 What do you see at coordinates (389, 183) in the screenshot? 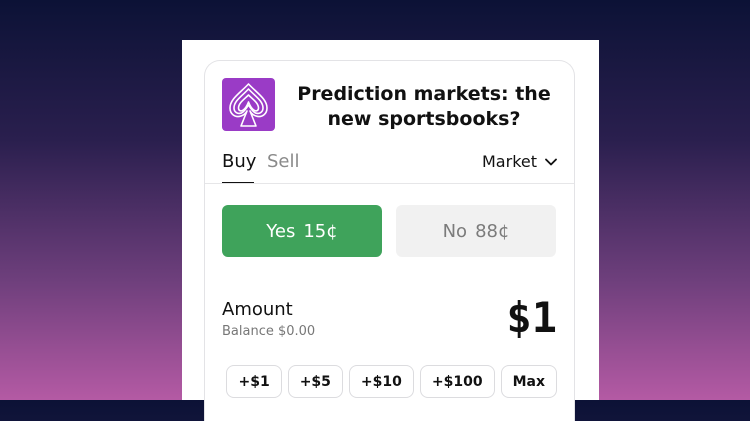
I see `tabs-divider` at bounding box center [389, 183].